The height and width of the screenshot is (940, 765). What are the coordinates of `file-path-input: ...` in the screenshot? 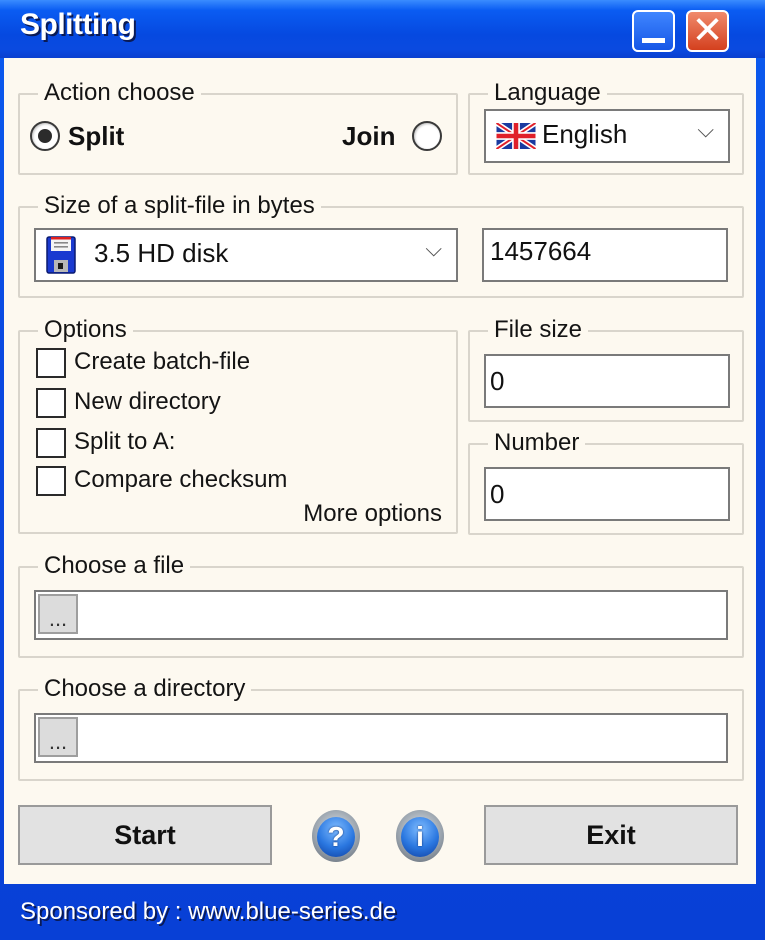 It's located at (381, 615).